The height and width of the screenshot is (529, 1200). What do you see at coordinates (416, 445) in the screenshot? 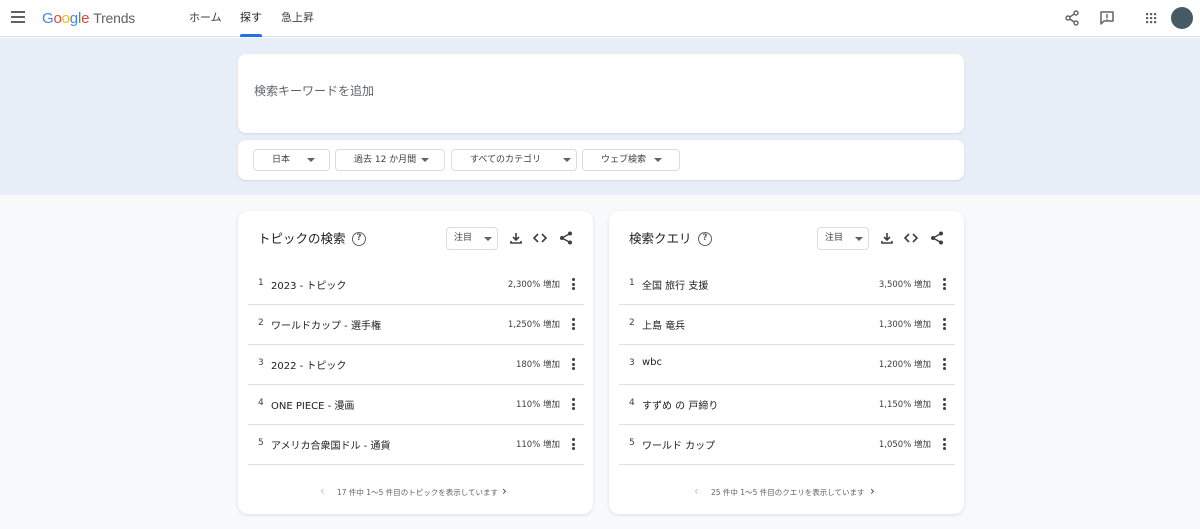
I see `list-item: 5 アメリカ合衆国ドル - 通貨 110% 増加` at bounding box center [416, 445].